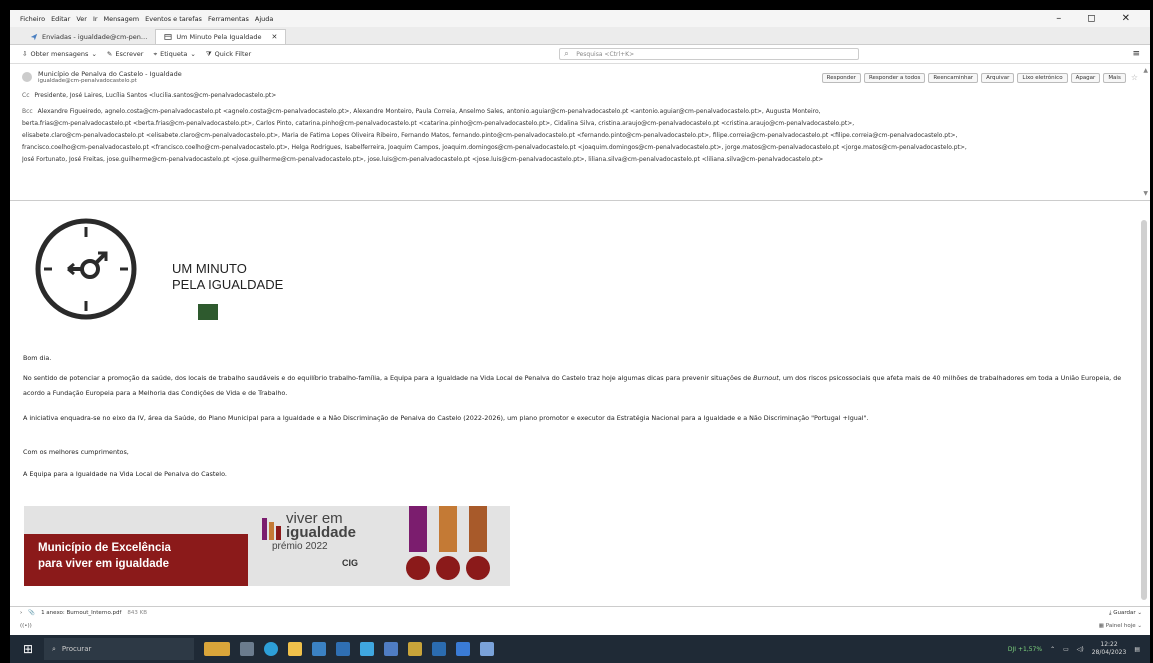 The height and width of the screenshot is (663, 1153). I want to click on network-icon: ▭, so click(1066, 649).